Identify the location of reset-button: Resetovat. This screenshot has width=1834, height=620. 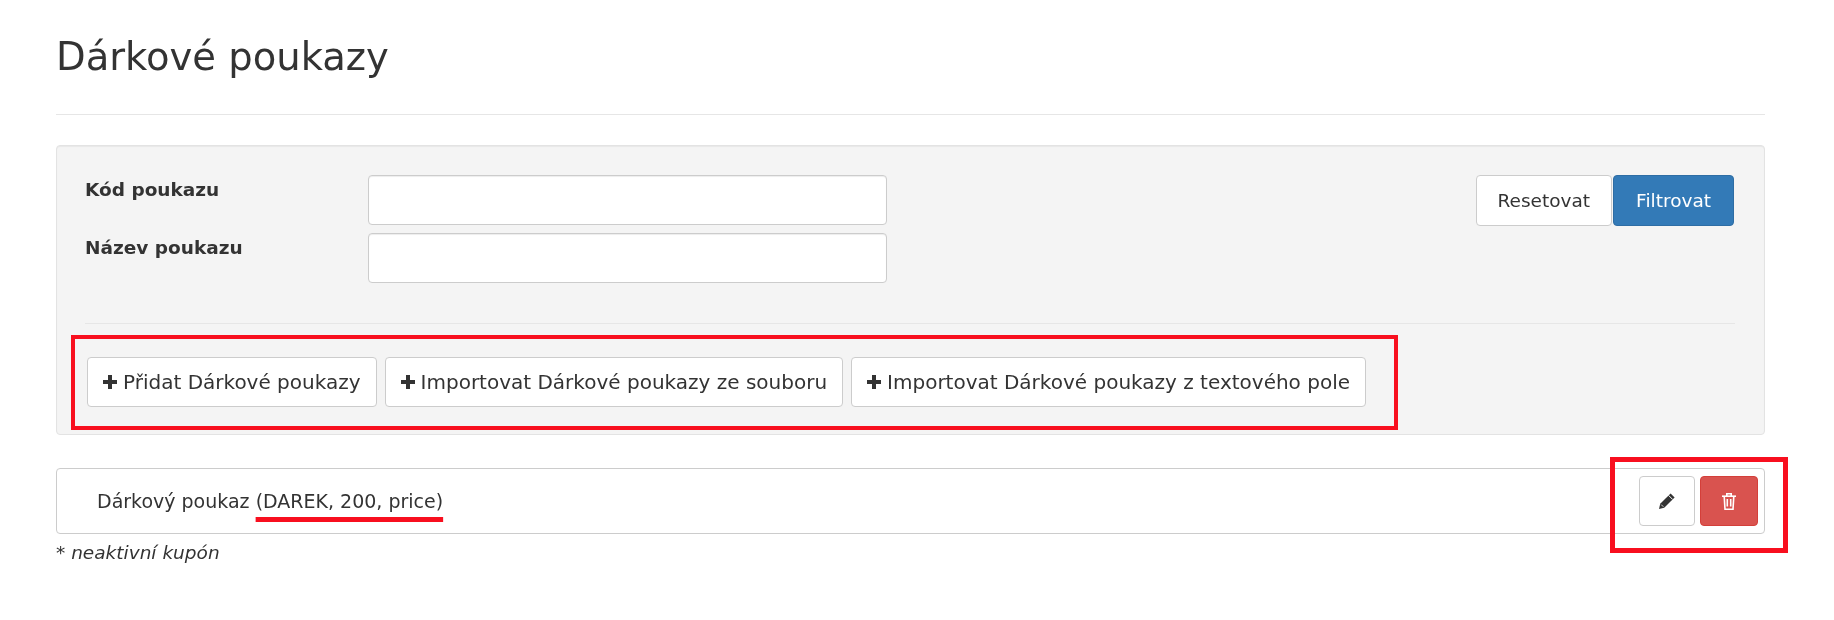
(1544, 200).